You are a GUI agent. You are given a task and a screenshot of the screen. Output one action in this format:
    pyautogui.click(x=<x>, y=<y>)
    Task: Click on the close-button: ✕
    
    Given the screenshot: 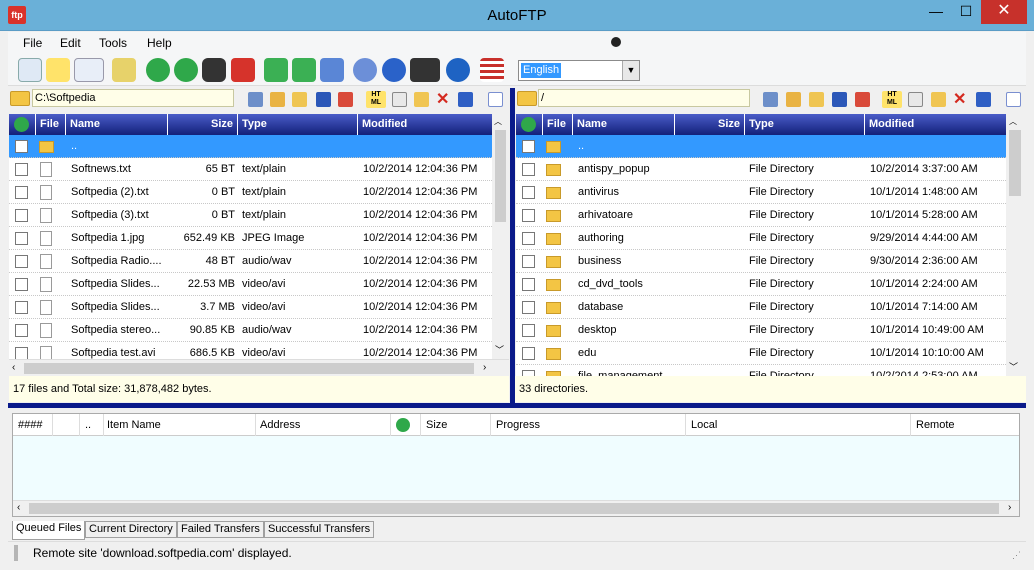 What is the action you would take?
    pyautogui.click(x=1004, y=12)
    